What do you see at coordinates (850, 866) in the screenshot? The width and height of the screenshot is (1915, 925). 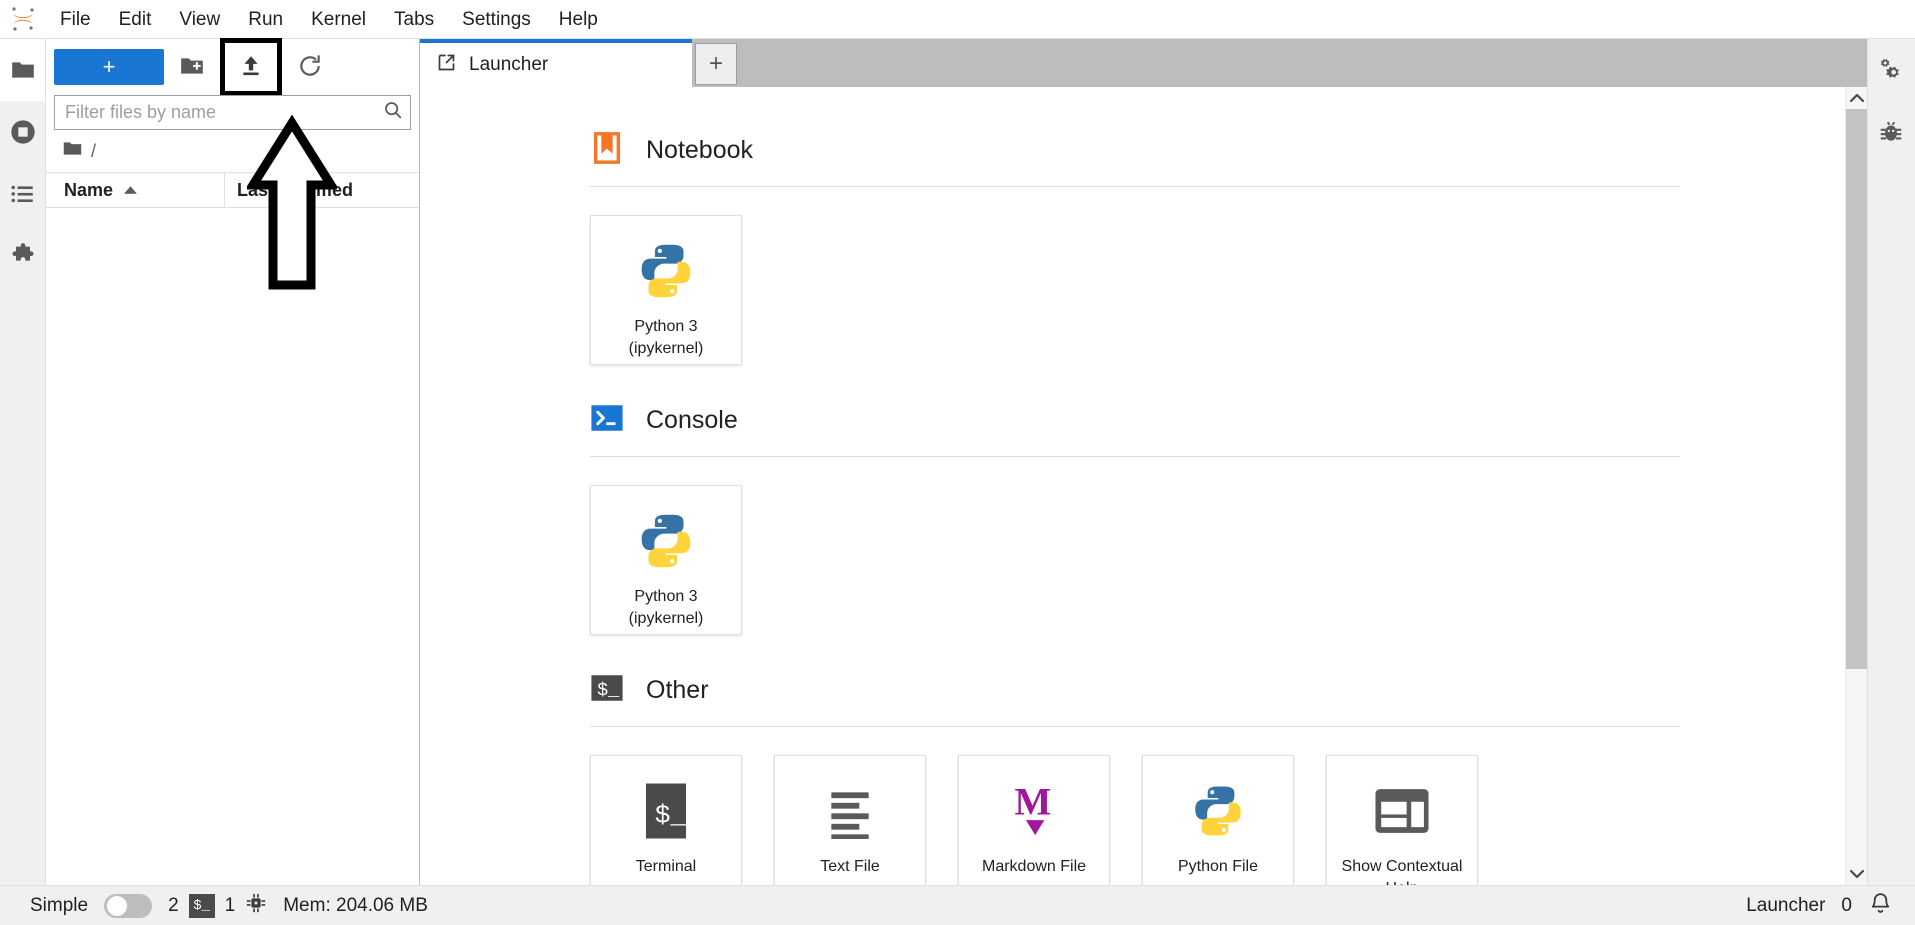 I see `launcher-card-label: Text File` at bounding box center [850, 866].